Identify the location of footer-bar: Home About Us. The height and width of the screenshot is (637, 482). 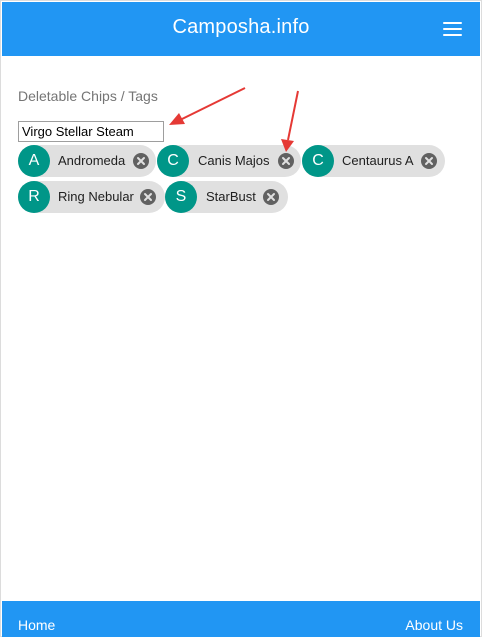
(241, 619).